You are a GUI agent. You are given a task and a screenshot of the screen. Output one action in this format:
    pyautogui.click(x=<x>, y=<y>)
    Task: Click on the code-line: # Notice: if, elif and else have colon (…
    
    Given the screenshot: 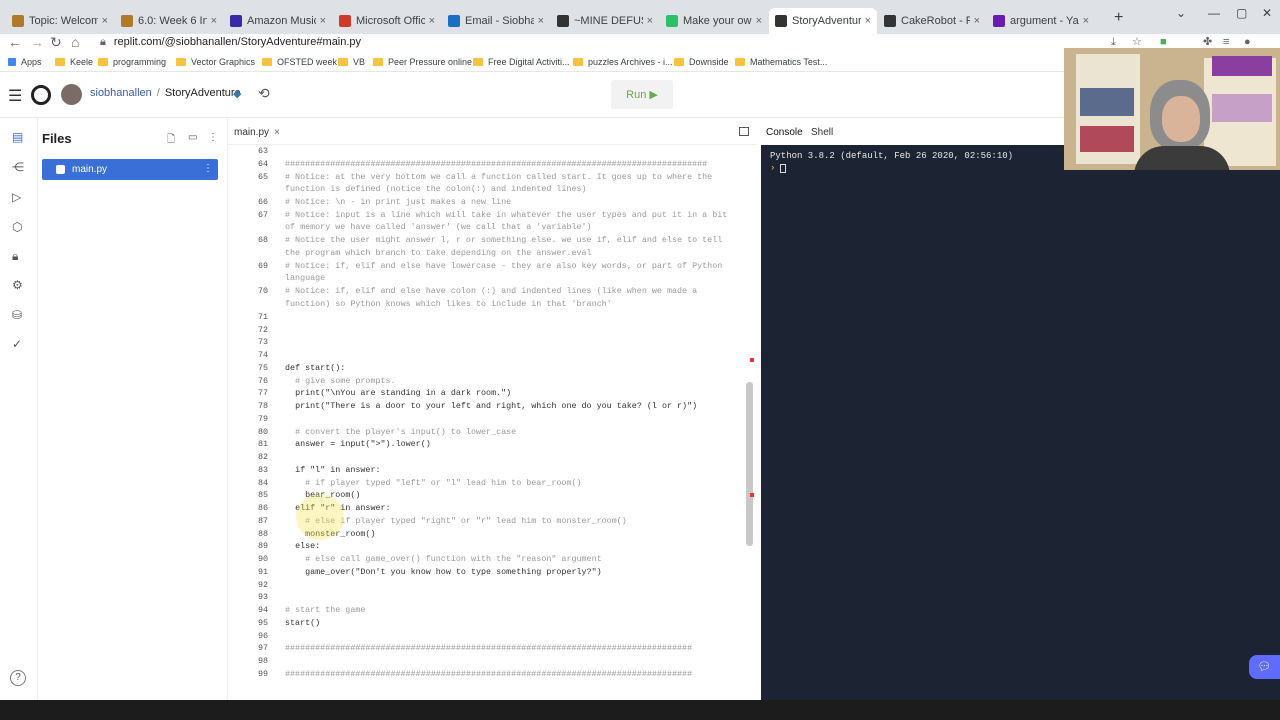 What is the action you would take?
    pyautogui.click(x=511, y=297)
    